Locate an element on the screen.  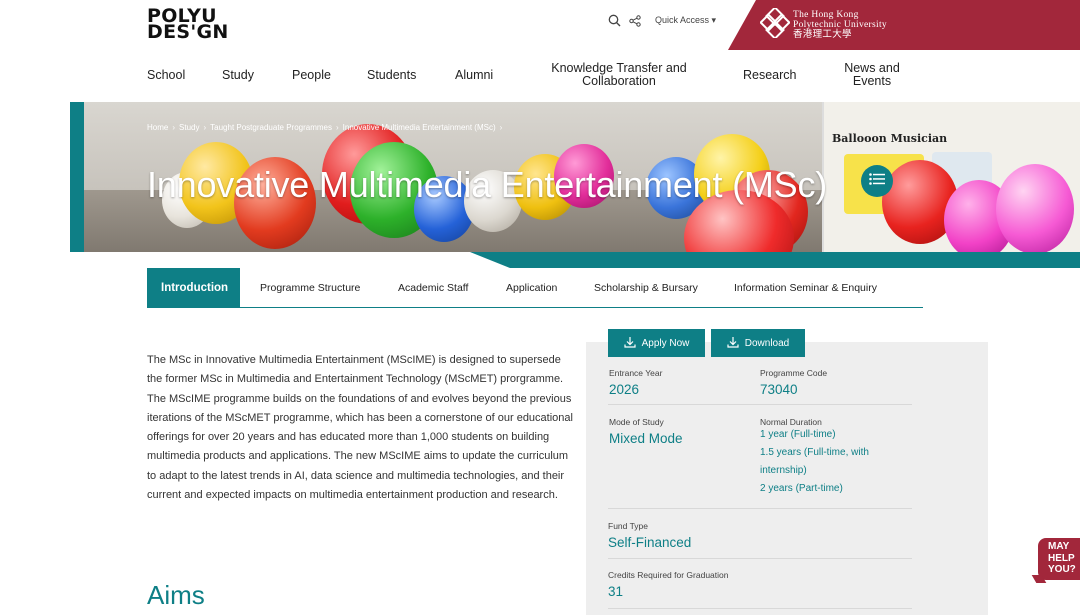
help-line-2: HELP is located at coordinates (1061, 558).